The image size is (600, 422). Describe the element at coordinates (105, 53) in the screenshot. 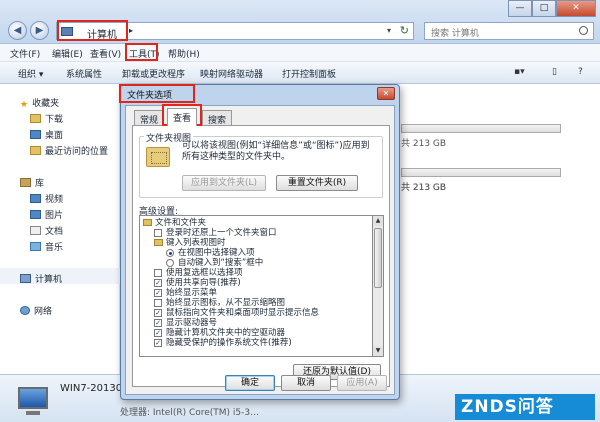

I see `menu-view: 查看(V)` at that location.